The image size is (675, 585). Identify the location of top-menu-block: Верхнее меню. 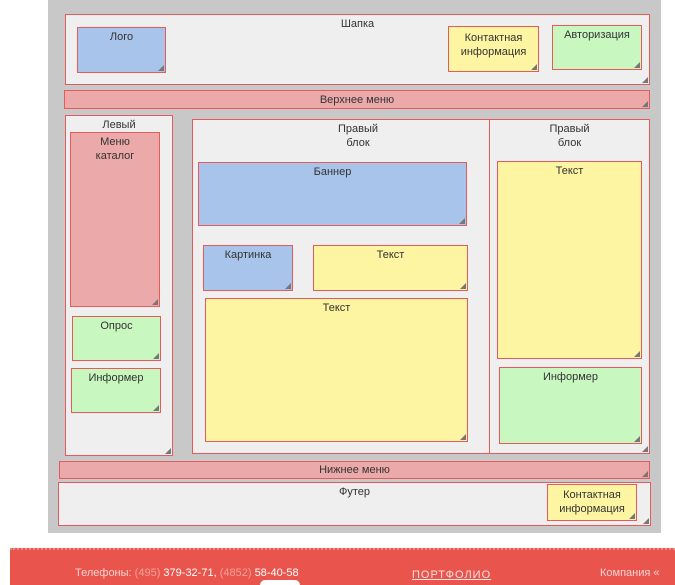
(357, 99).